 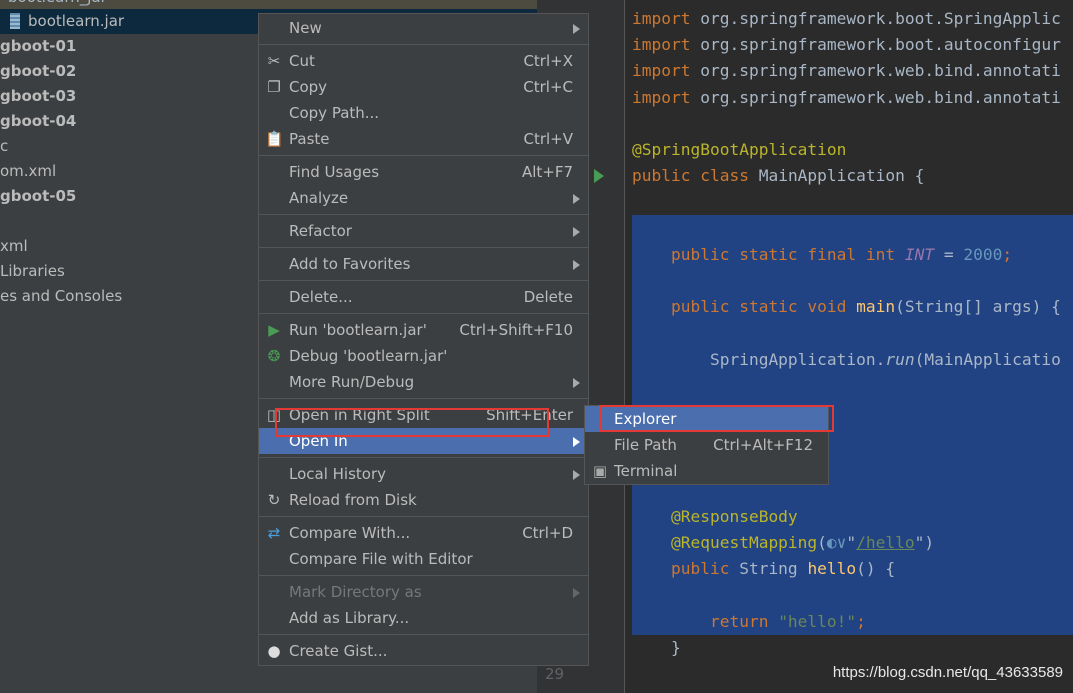 I want to click on code-line: @SpringBootApplication, so click(x=739, y=150).